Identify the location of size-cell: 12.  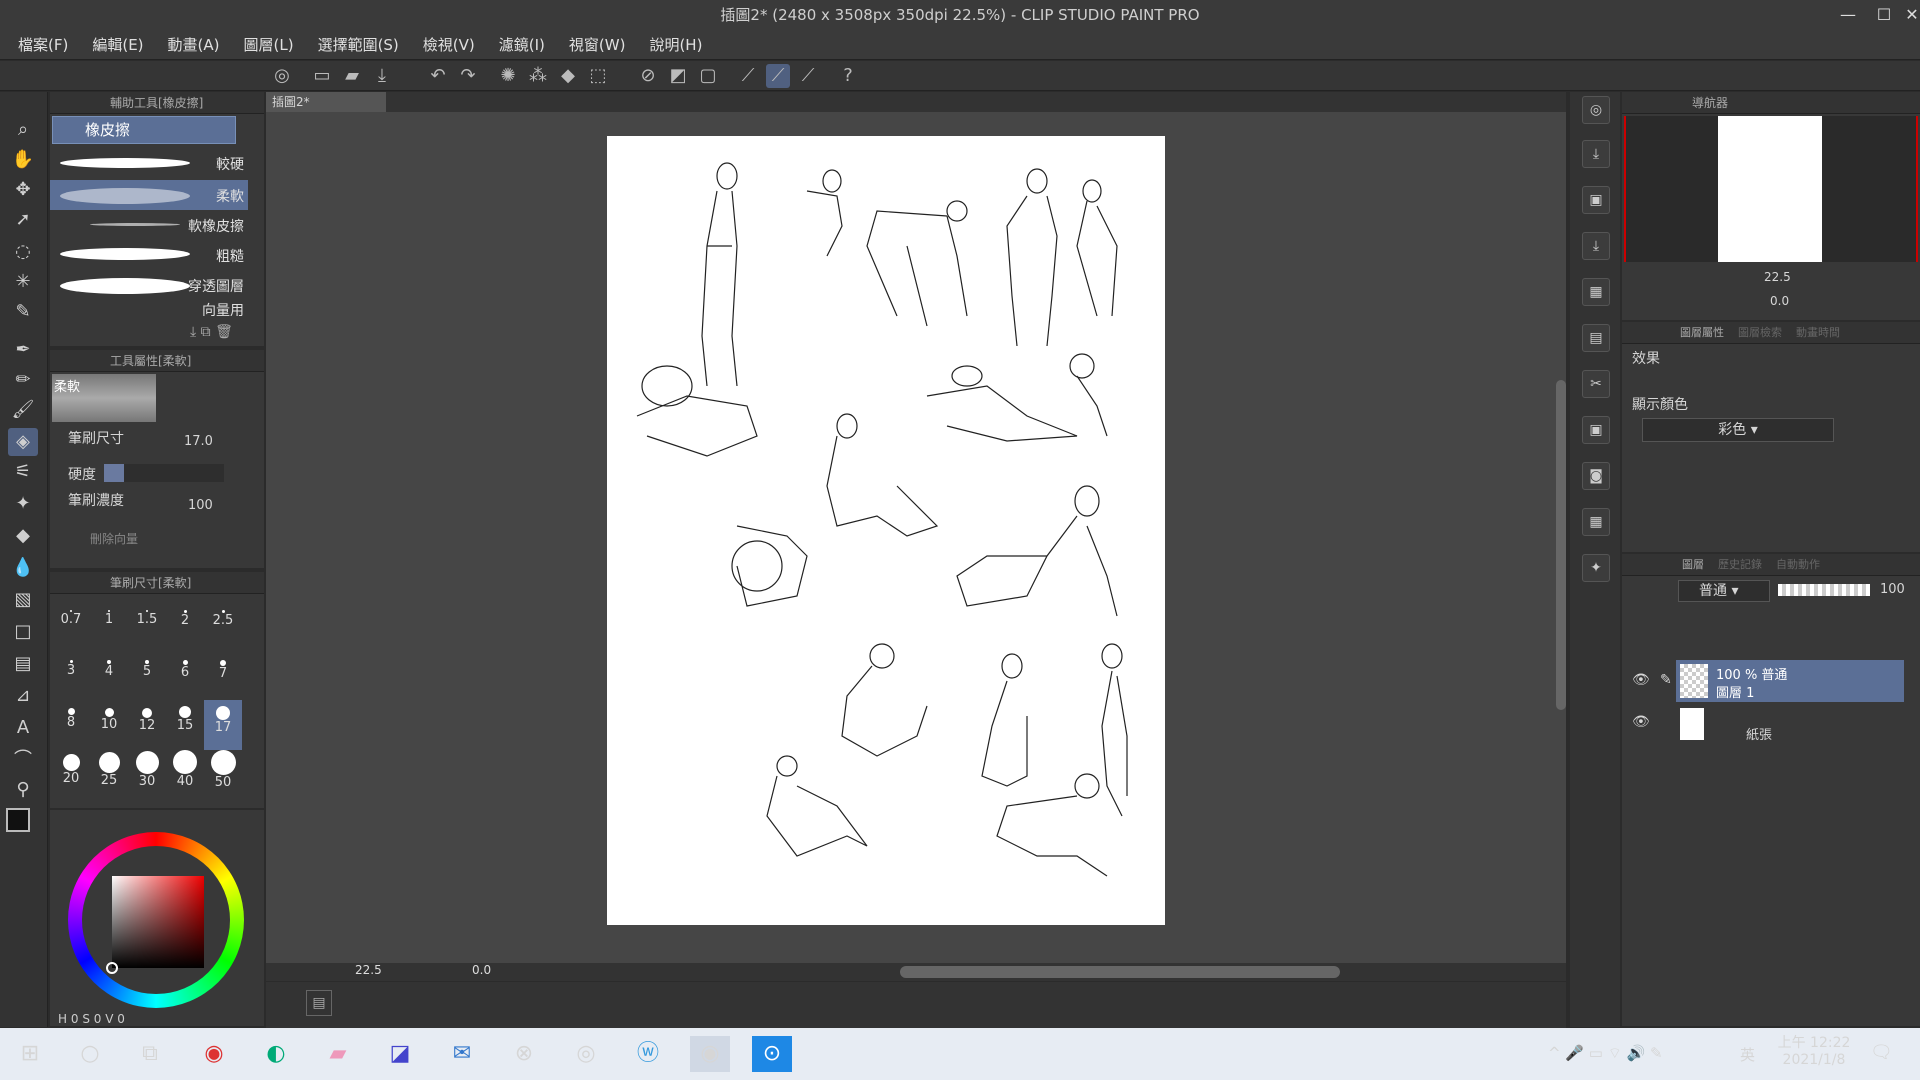
(147, 725).